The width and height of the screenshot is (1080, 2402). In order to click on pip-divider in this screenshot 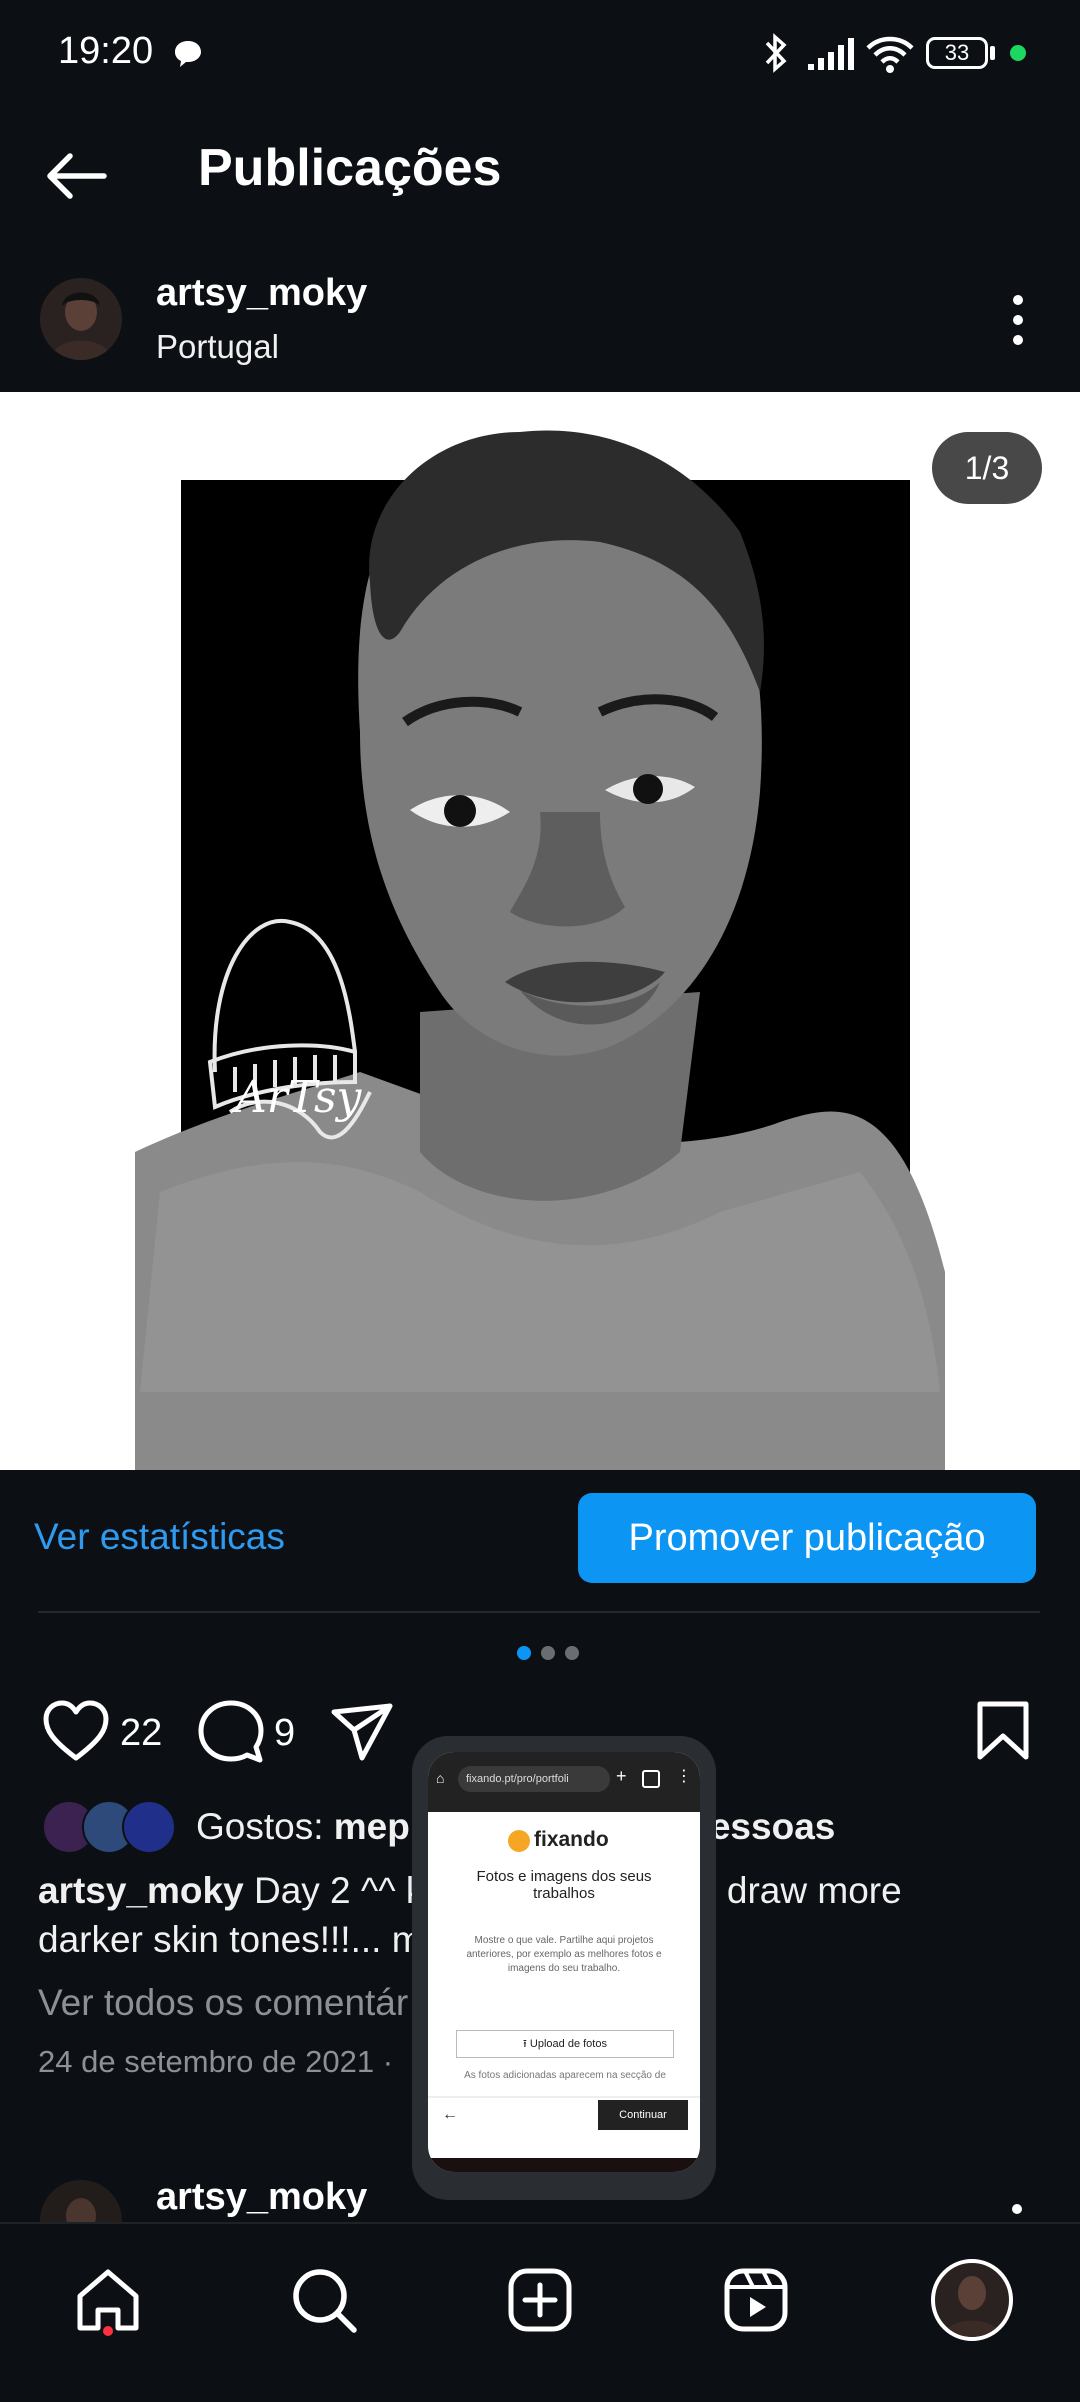, I will do `click(564, 2097)`.